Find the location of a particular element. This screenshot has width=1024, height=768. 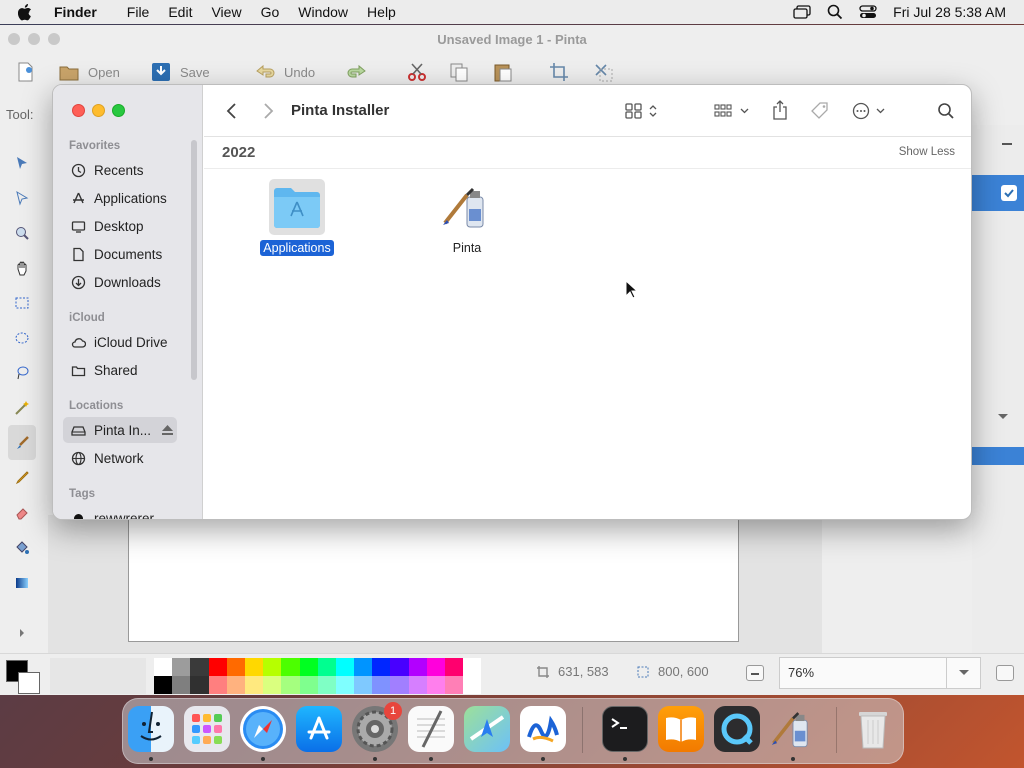

finder-close-button is located at coordinates (78, 110).